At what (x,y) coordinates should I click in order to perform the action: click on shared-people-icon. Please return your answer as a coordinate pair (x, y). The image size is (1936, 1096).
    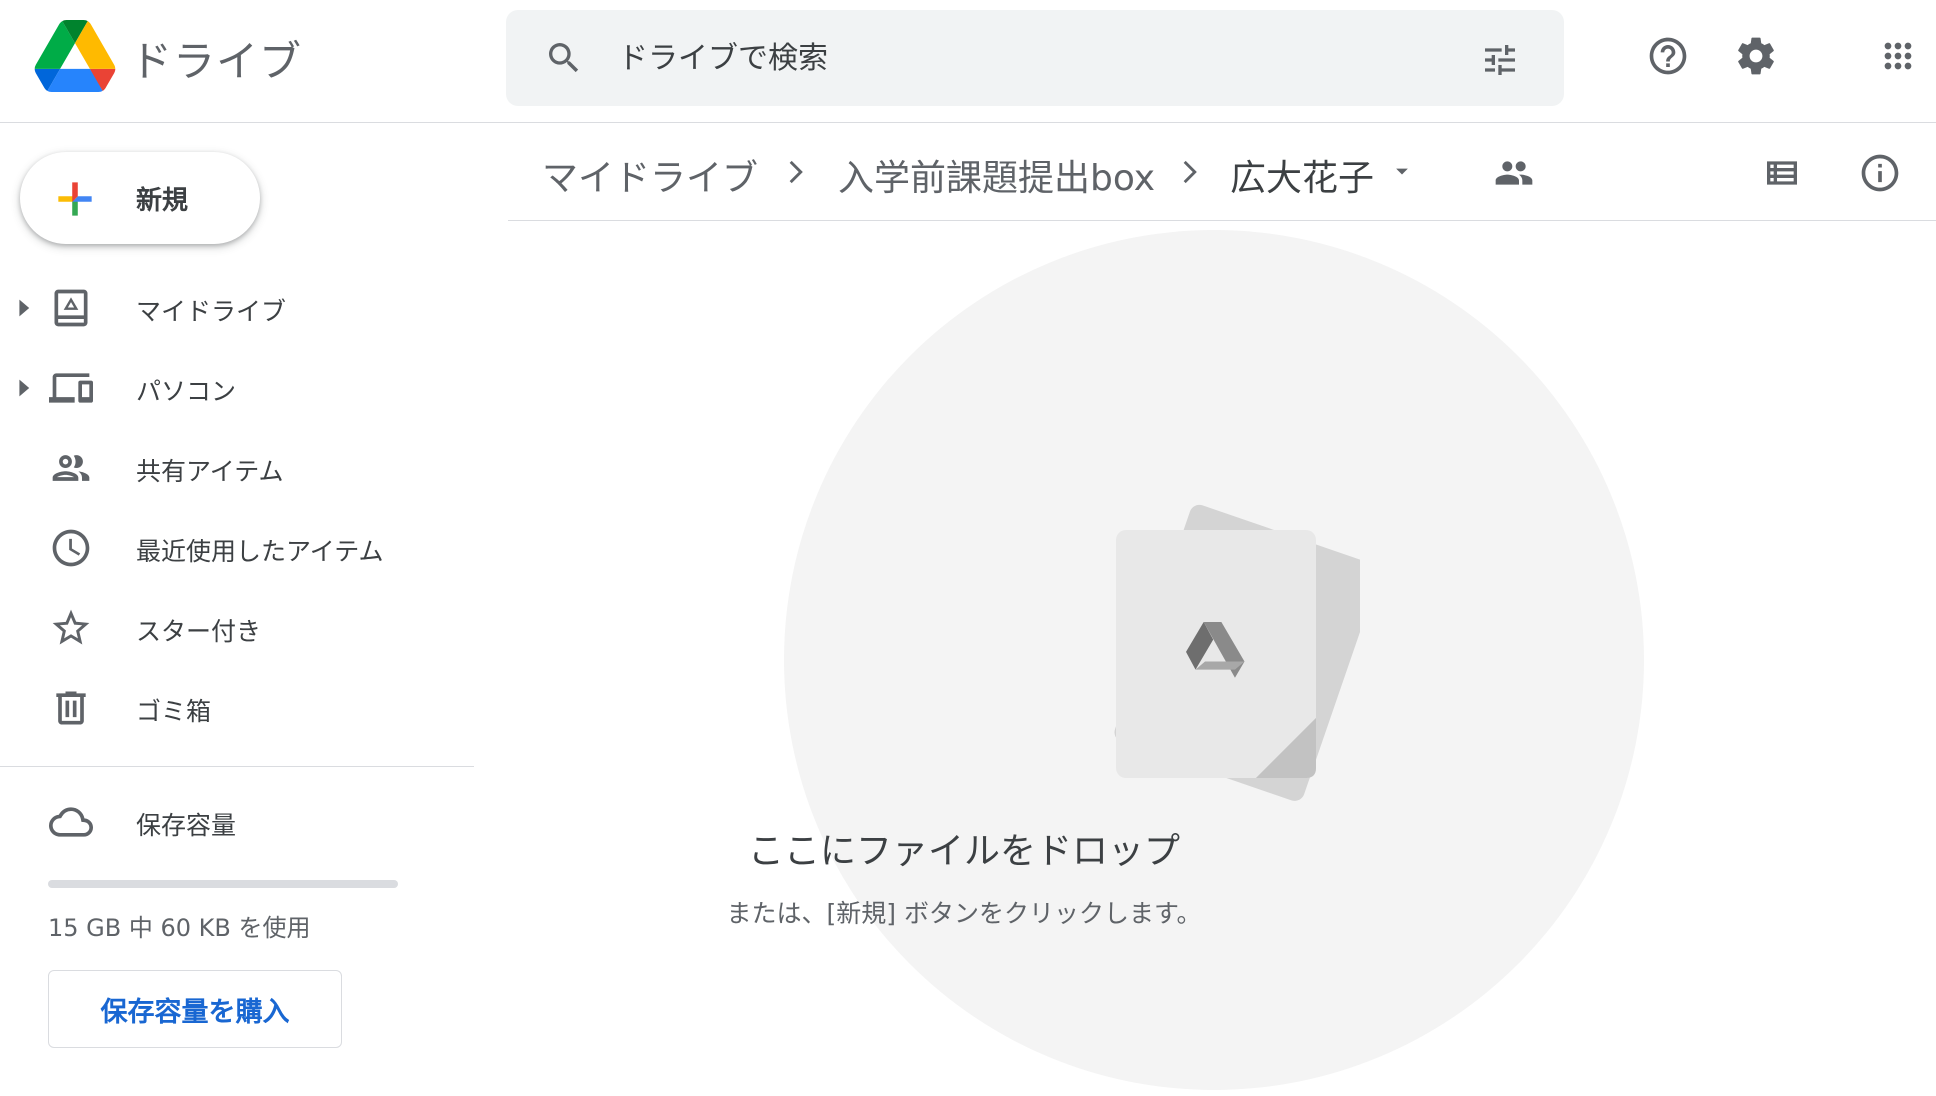
    Looking at the image, I should click on (71, 468).